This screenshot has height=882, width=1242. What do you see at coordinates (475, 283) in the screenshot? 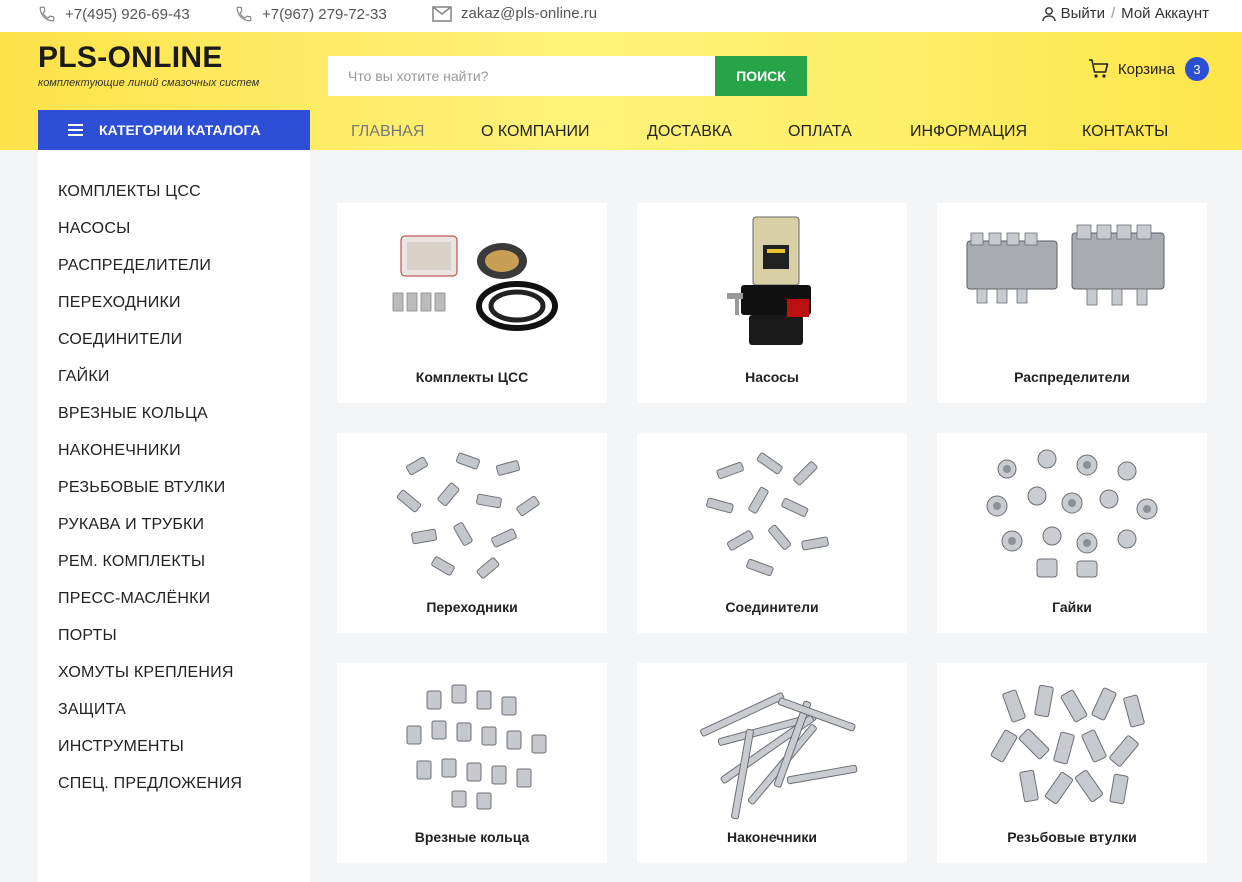
I see `kit-image` at bounding box center [475, 283].